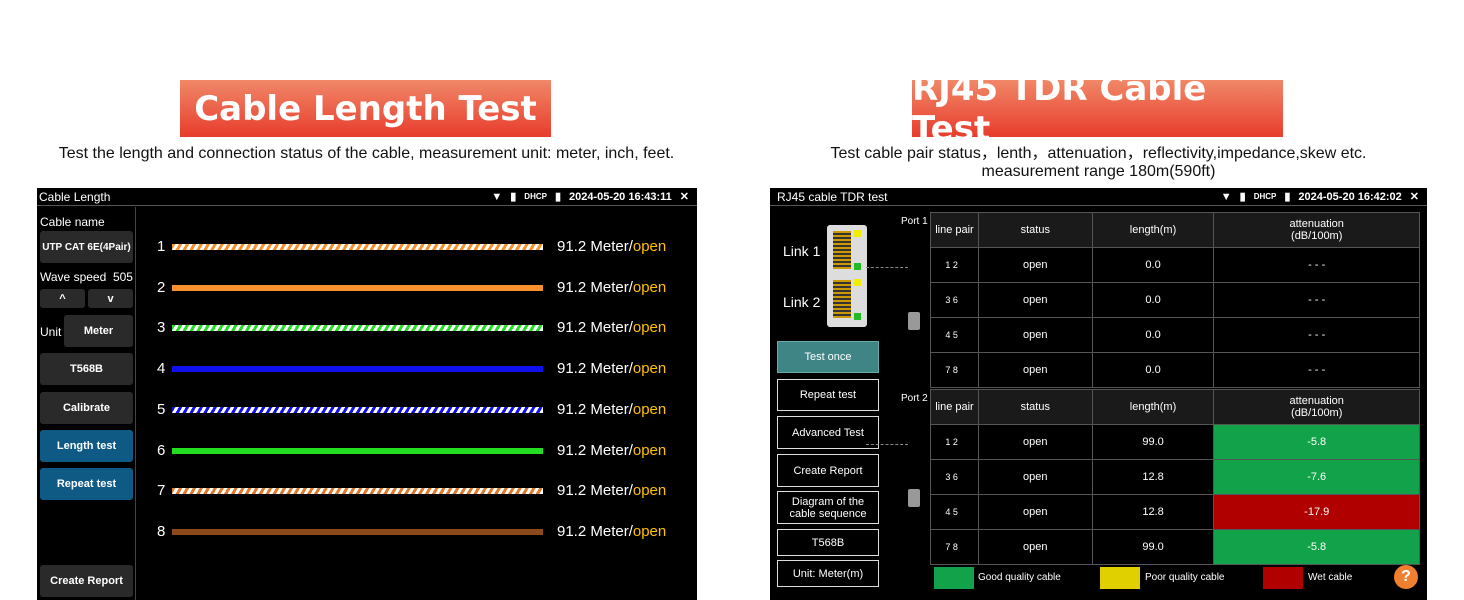 This screenshot has width=1464, height=600. I want to click on wifi-icon: ▼, so click(497, 197).